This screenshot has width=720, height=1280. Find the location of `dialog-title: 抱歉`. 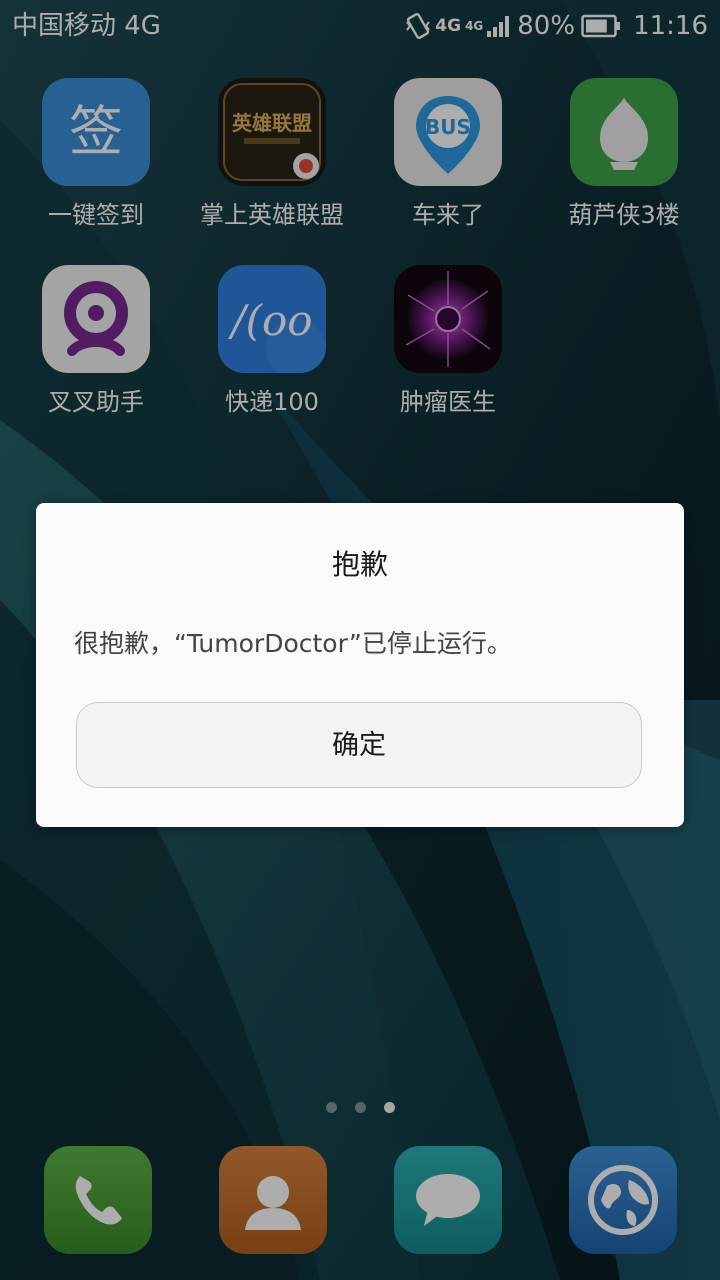

dialog-title: 抱歉 is located at coordinates (359, 564).